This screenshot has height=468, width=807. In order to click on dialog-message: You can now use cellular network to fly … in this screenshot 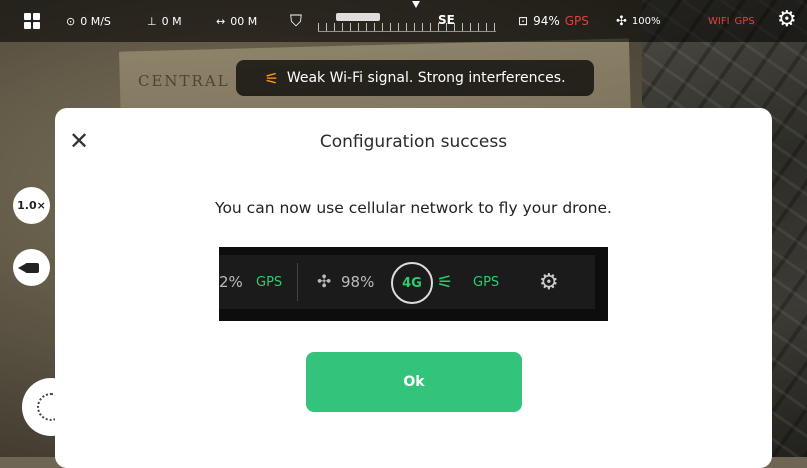, I will do `click(413, 208)`.